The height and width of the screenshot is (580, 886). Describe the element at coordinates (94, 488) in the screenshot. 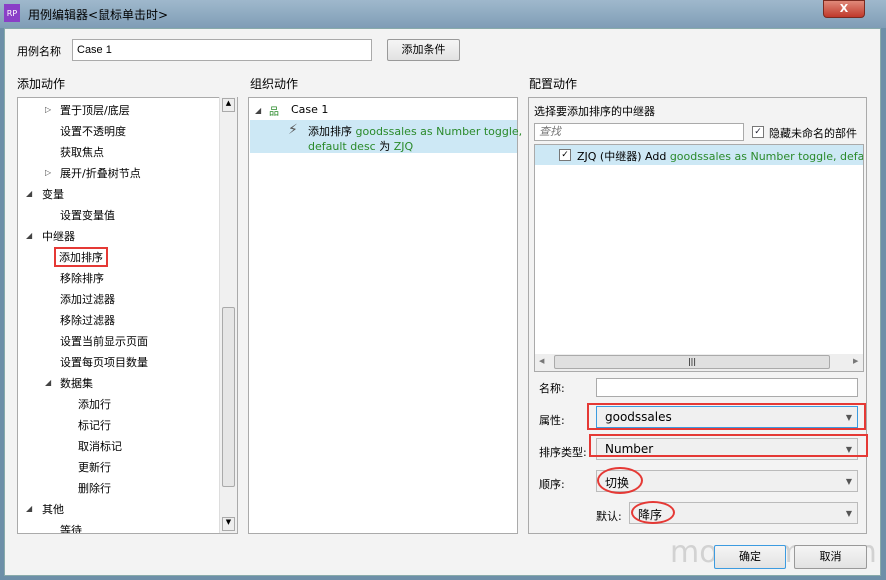

I see `tree-item: 删除行` at that location.